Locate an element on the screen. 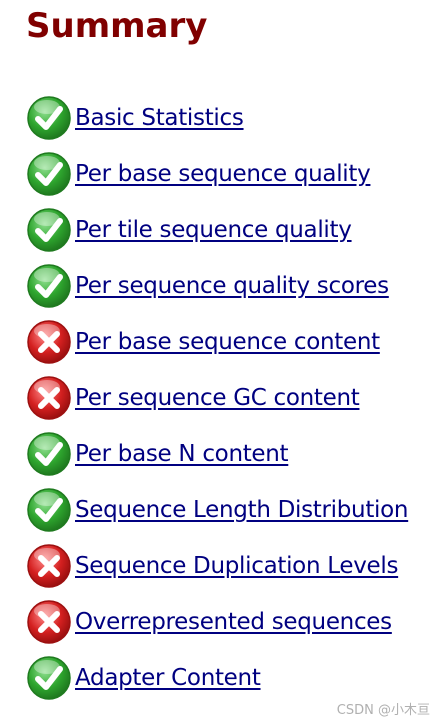 This screenshot has height=726, width=444. module-item: Overrepresented sequences is located at coordinates (217, 622).